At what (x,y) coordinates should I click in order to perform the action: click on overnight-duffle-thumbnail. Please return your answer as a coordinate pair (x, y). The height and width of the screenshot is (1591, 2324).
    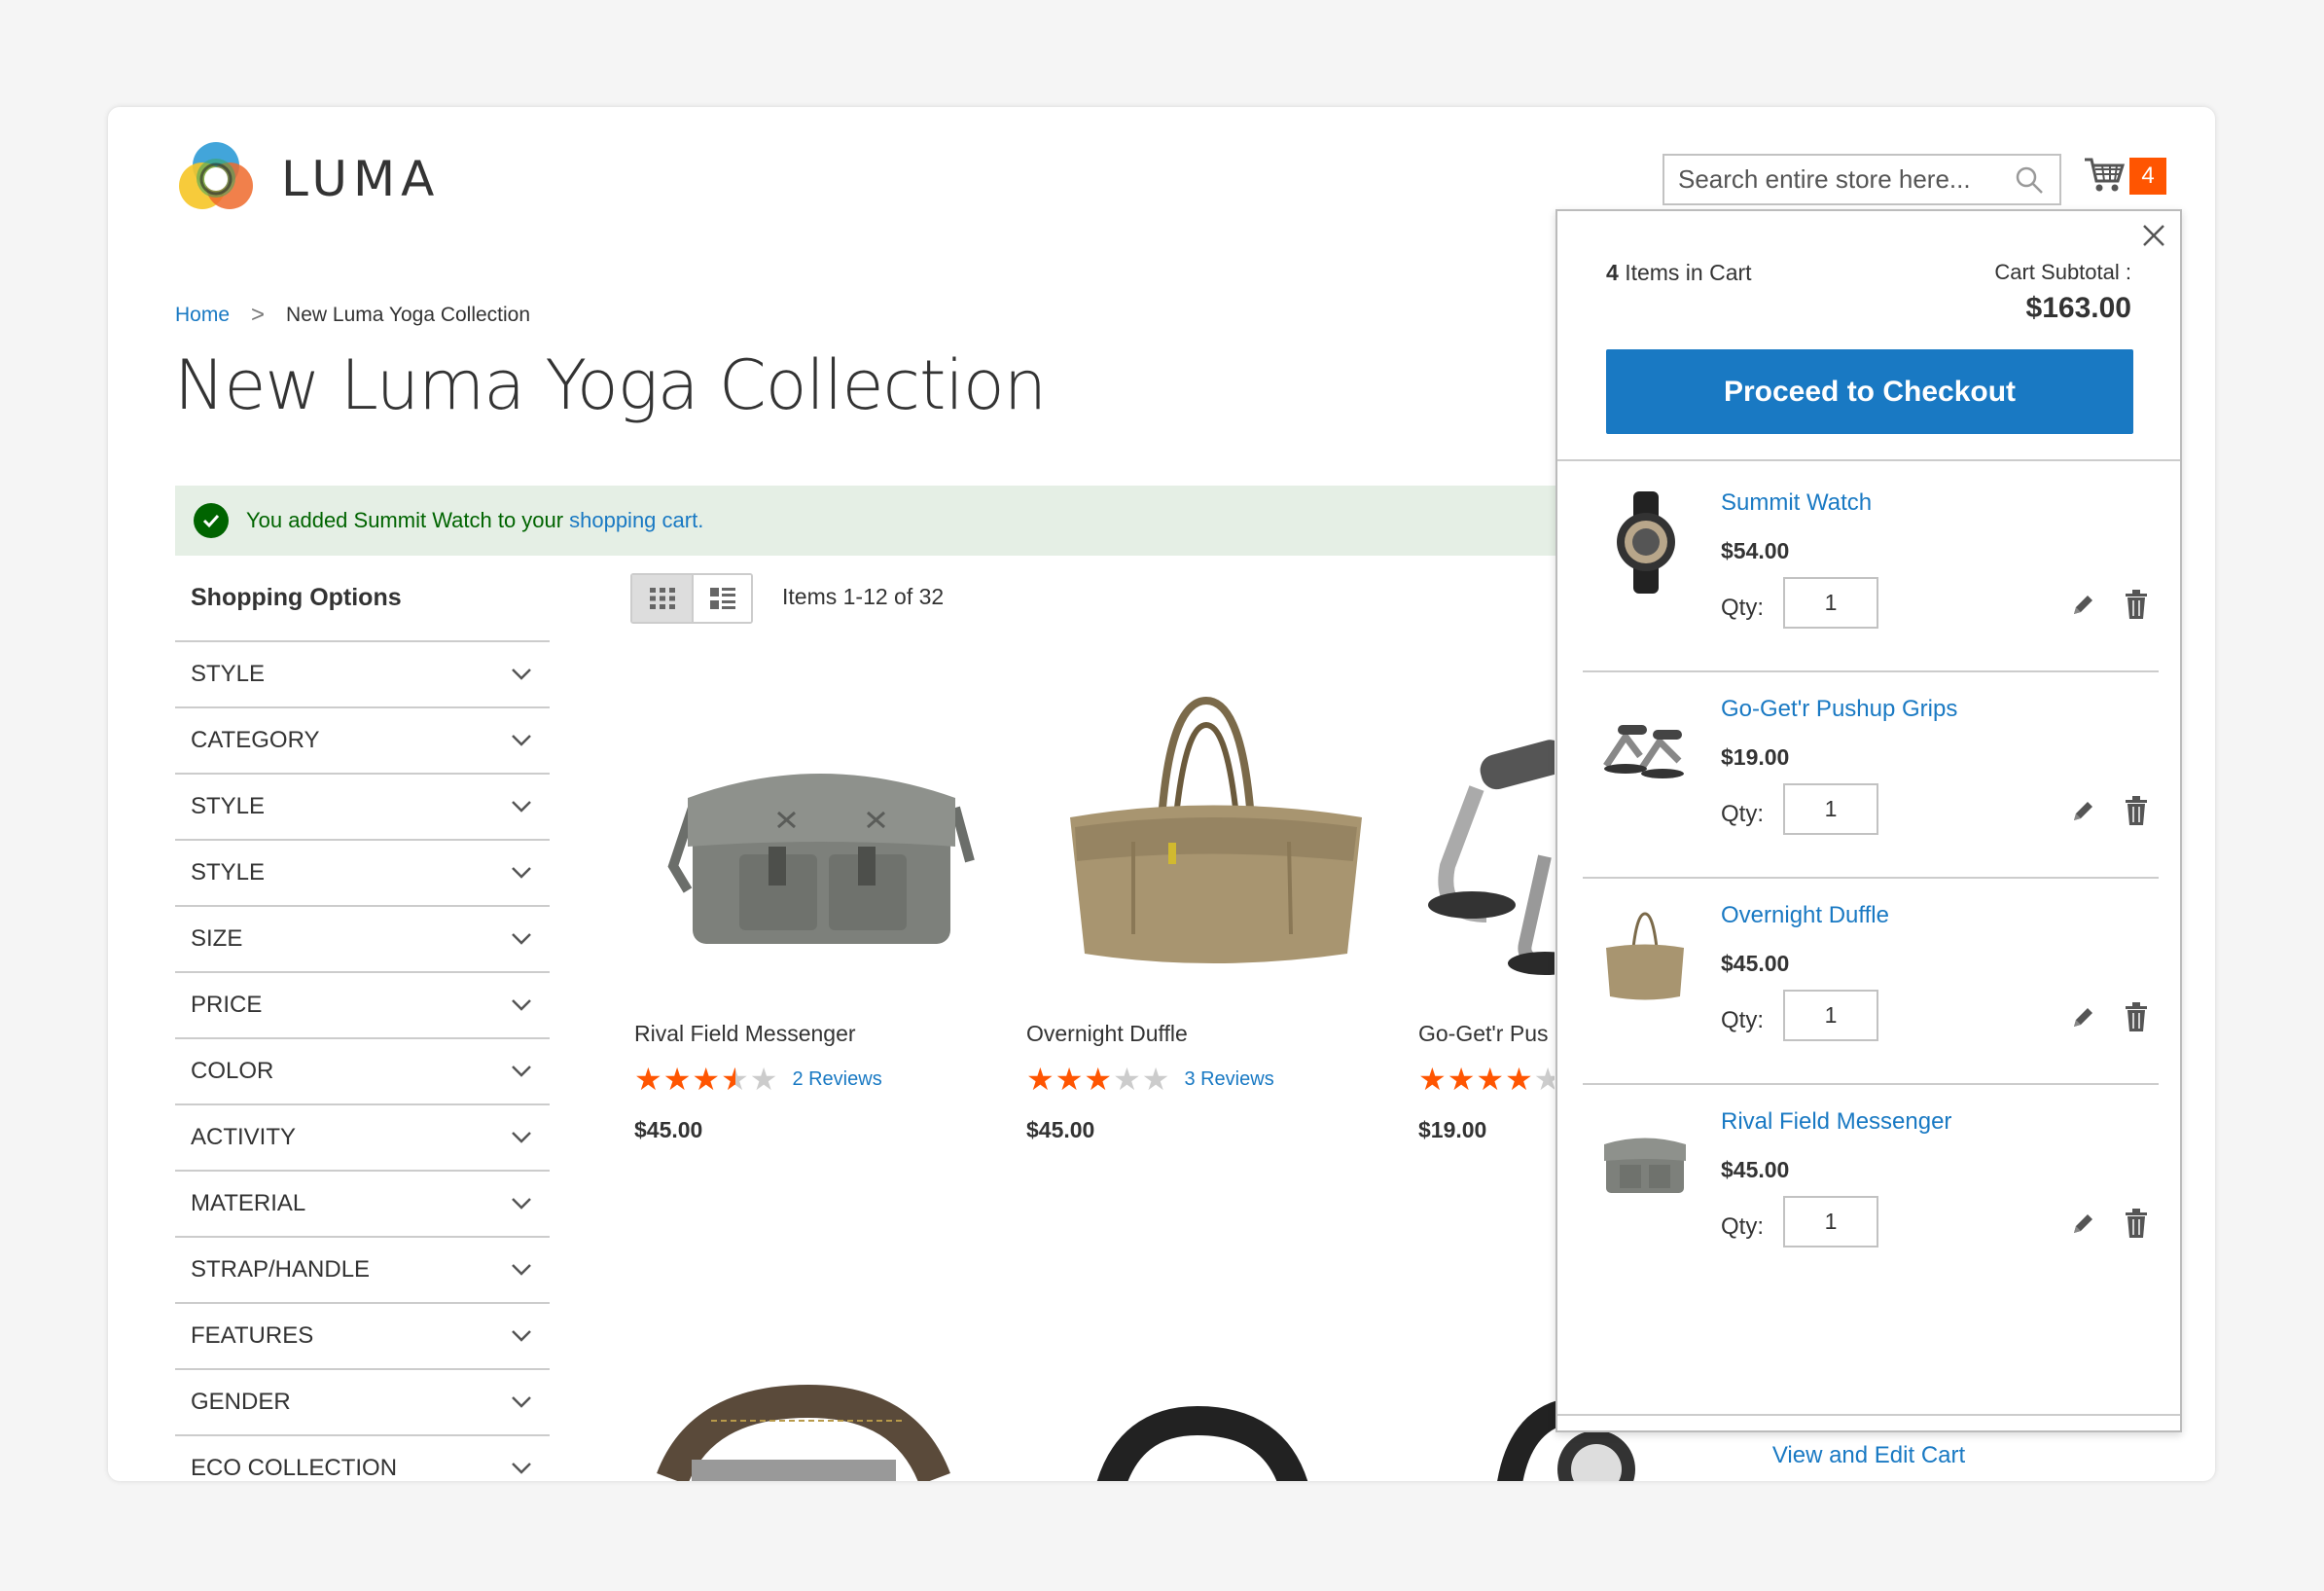
    Looking at the image, I should click on (1645, 955).